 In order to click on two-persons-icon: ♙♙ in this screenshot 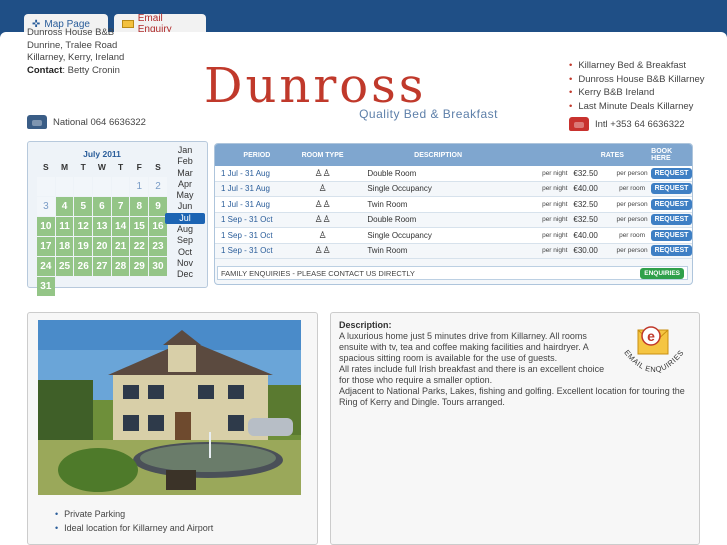, I will do `click(322, 172)`.